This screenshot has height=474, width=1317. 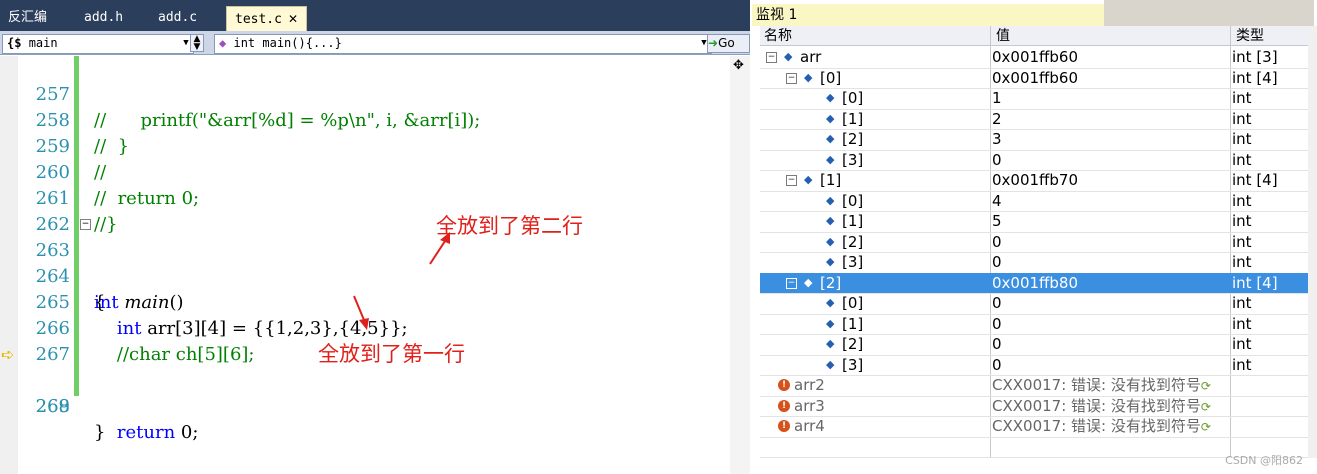 What do you see at coordinates (14, 43) in the screenshot?
I see `scope-icon: {$` at bounding box center [14, 43].